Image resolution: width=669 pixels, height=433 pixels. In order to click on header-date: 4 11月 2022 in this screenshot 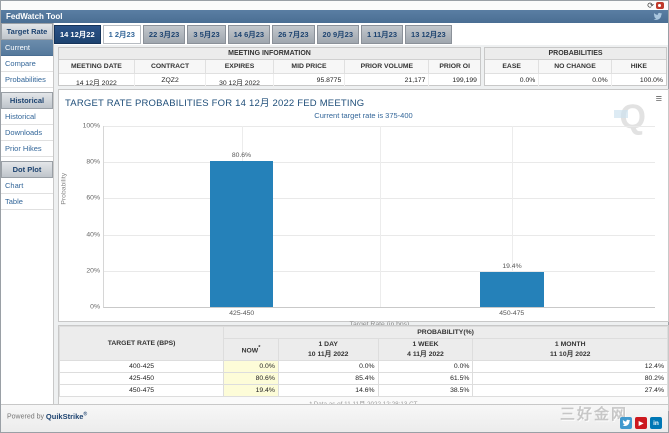, I will do `click(425, 354)`.